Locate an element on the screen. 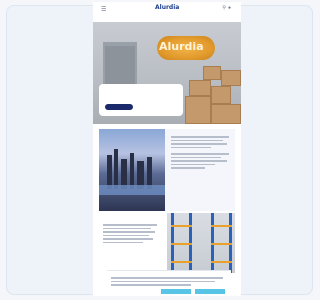 This screenshot has width=320, height=300. hero-card is located at coordinates (141, 100).